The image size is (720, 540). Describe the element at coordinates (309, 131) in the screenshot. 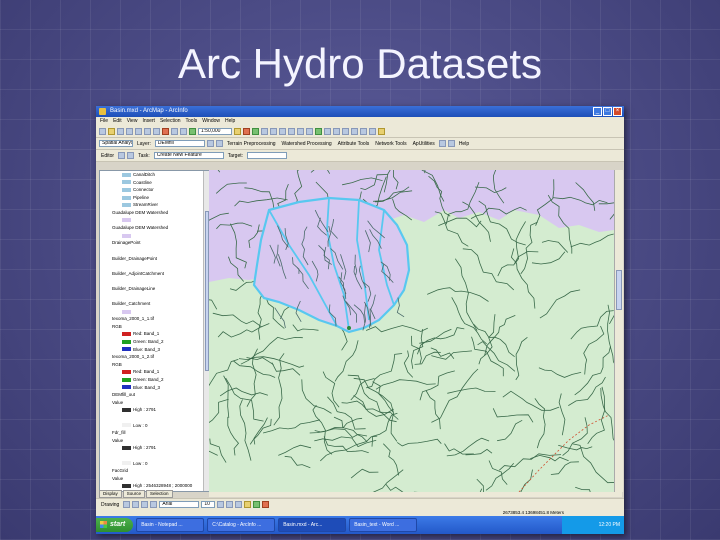

I see `pan-icon` at that location.